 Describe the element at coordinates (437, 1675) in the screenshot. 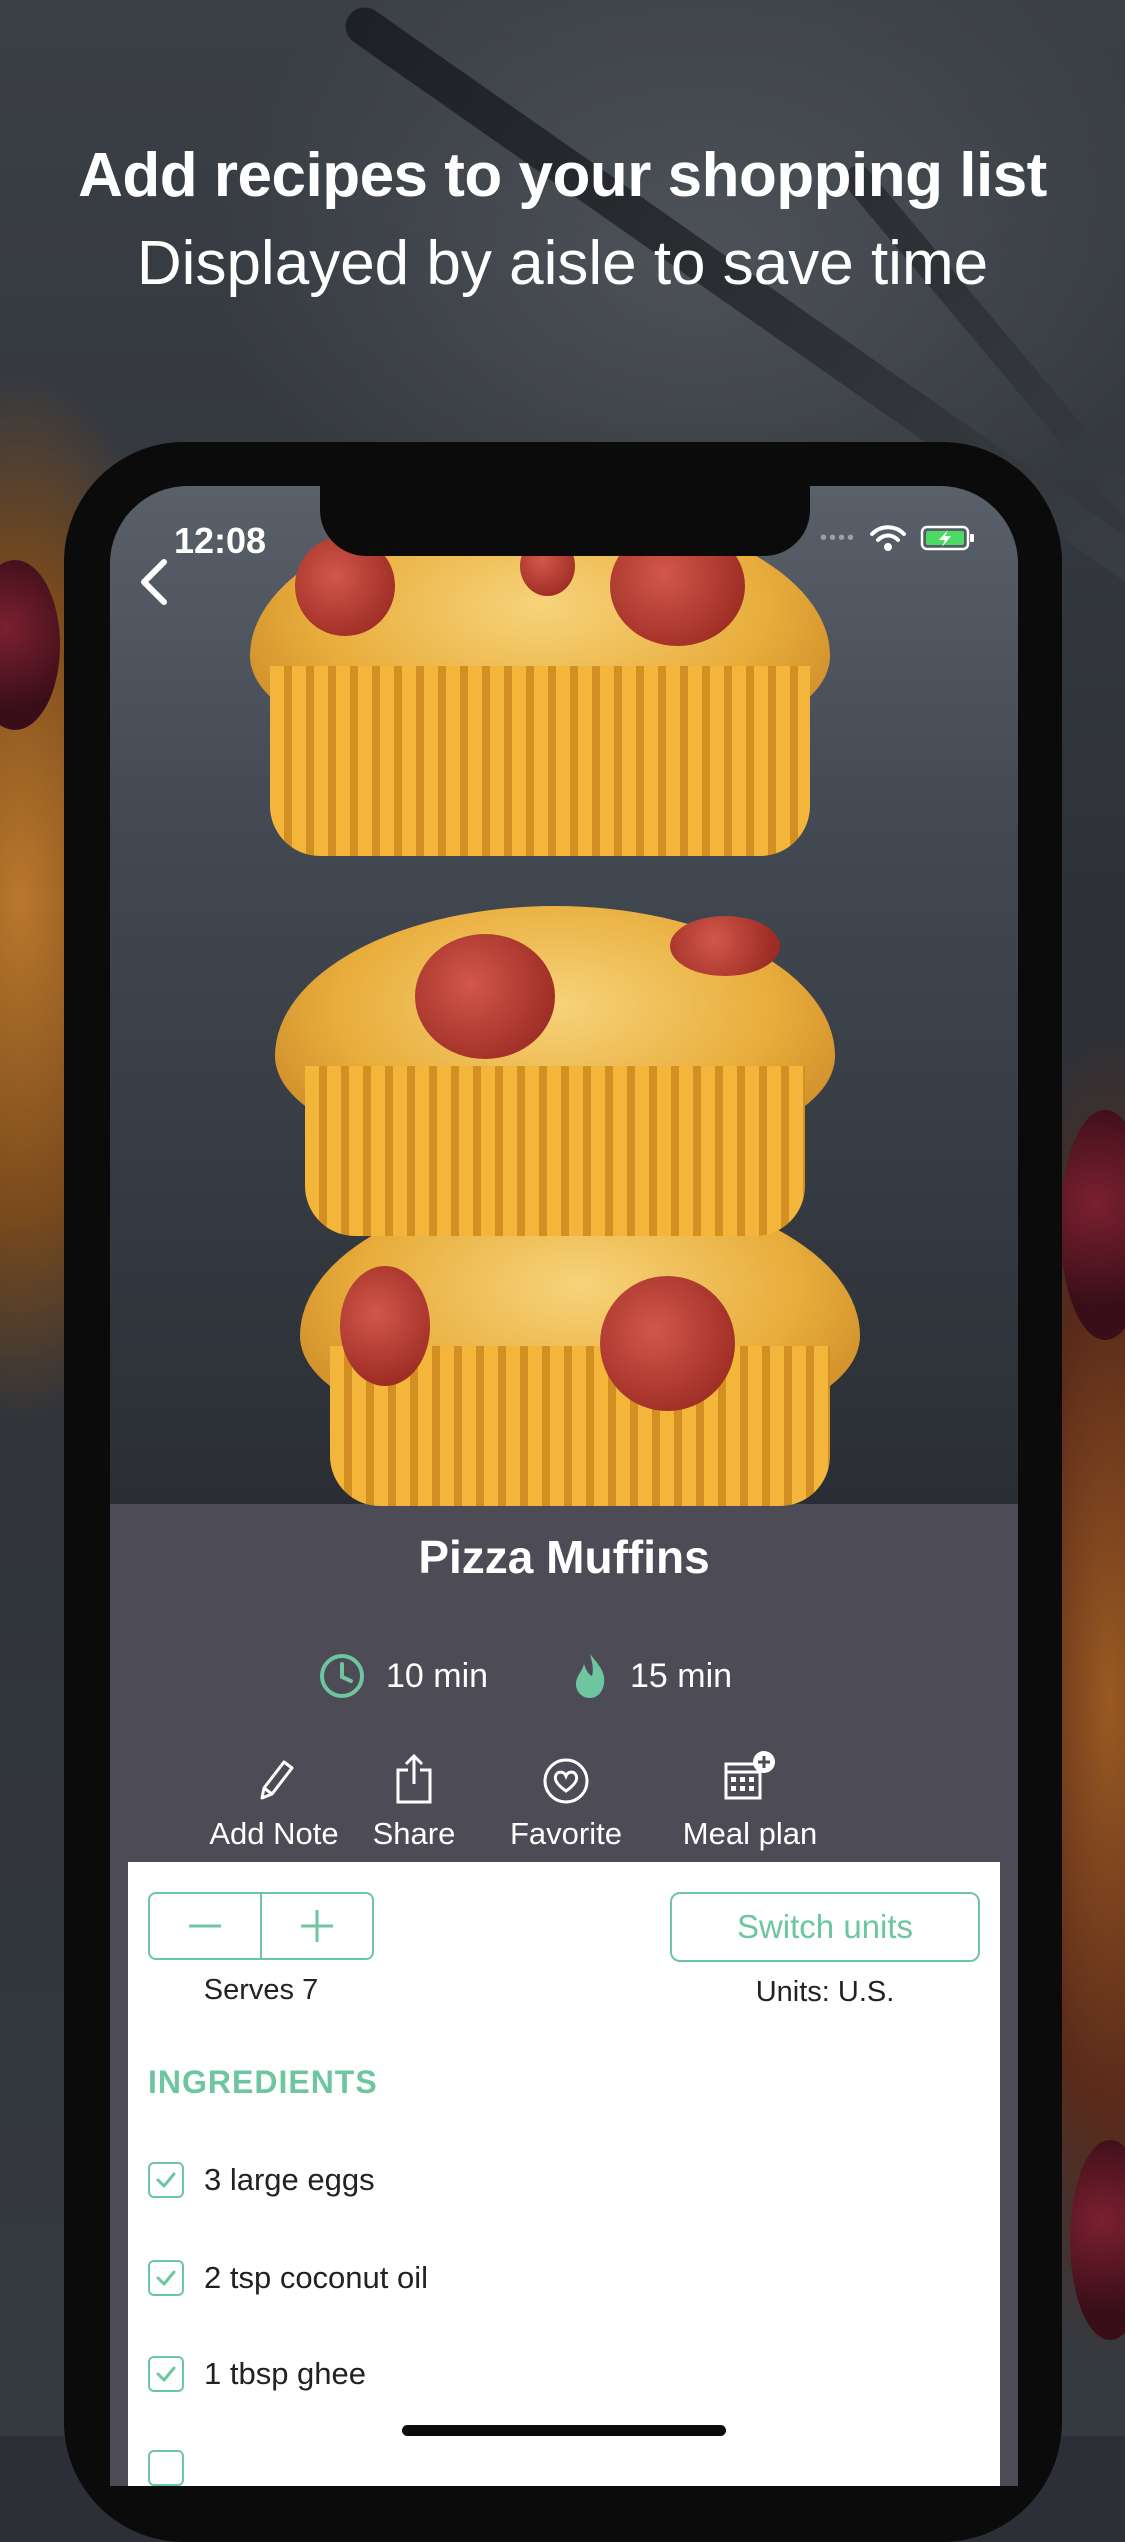

I see `prep-time-value: 10 min` at that location.